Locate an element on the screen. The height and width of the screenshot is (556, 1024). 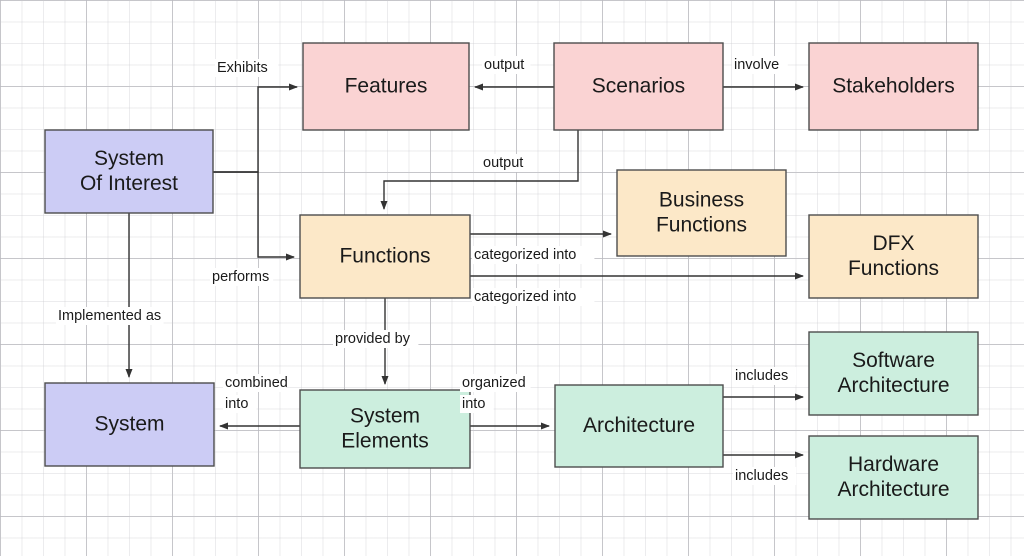
edge-label-soi-to-features: Exhibits is located at coordinates (247, 68).